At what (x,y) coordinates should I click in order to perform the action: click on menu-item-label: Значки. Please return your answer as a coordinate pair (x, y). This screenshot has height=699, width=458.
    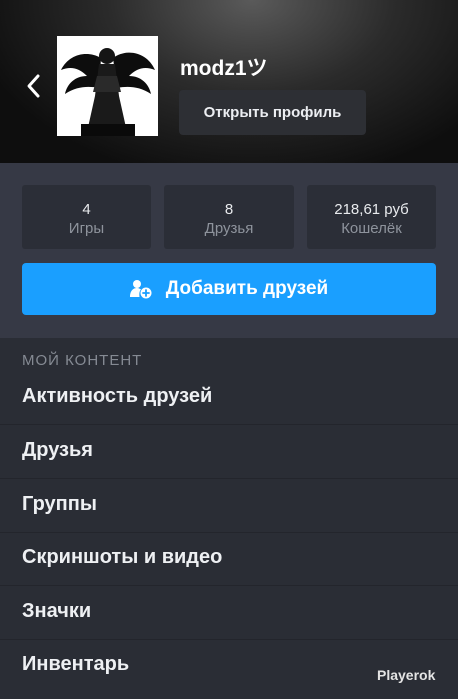
    Looking at the image, I should click on (57, 611).